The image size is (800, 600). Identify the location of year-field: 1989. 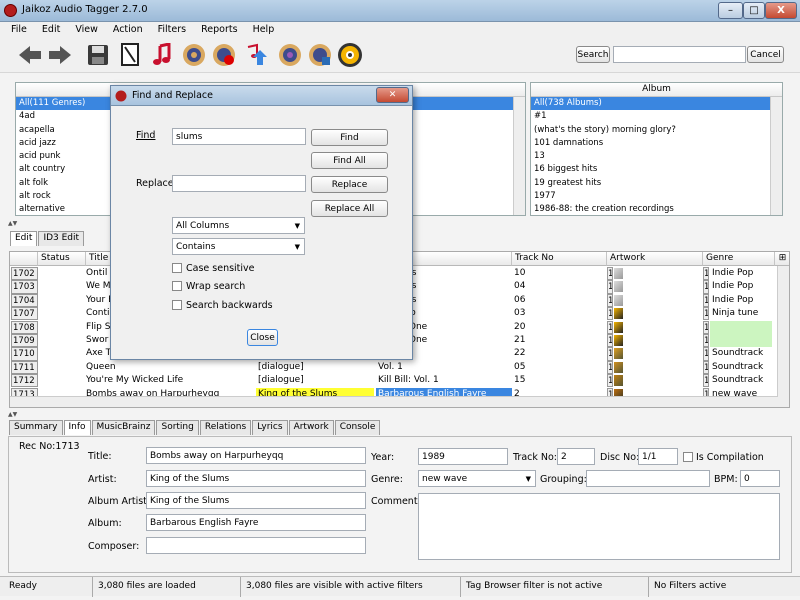
(463, 456).